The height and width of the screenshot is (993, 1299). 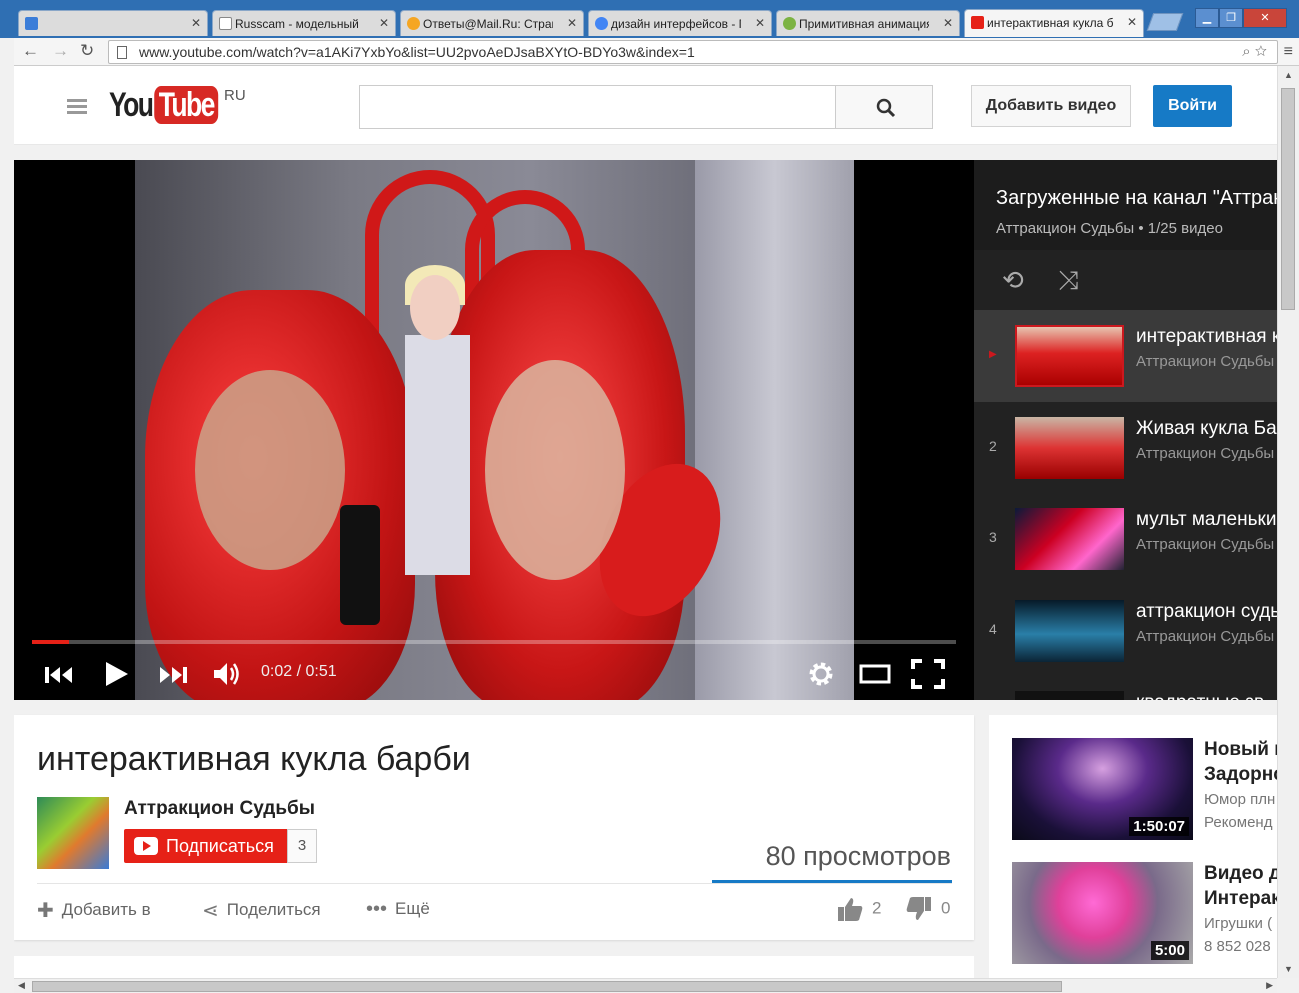 What do you see at coordinates (73, 833) in the screenshot?
I see `channel-avatar` at bounding box center [73, 833].